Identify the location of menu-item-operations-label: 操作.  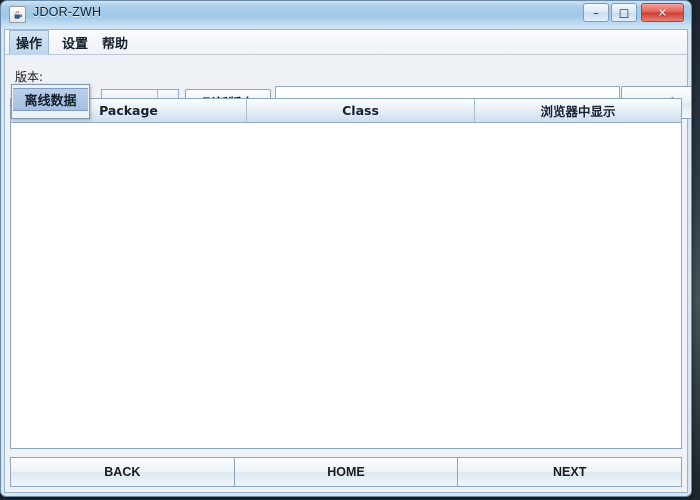
(29, 44).